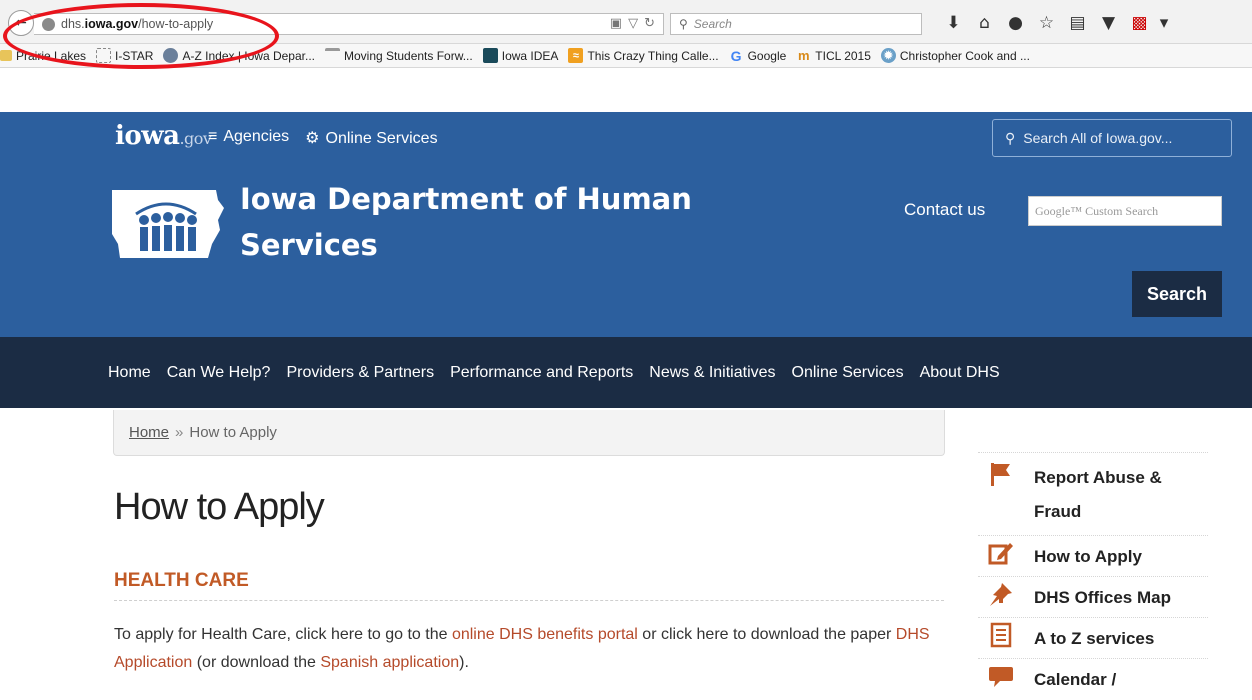 This screenshot has width=1252, height=700. What do you see at coordinates (1093, 637) in the screenshot?
I see `sidebar-item-a-to-z: A to Z services` at bounding box center [1093, 637].